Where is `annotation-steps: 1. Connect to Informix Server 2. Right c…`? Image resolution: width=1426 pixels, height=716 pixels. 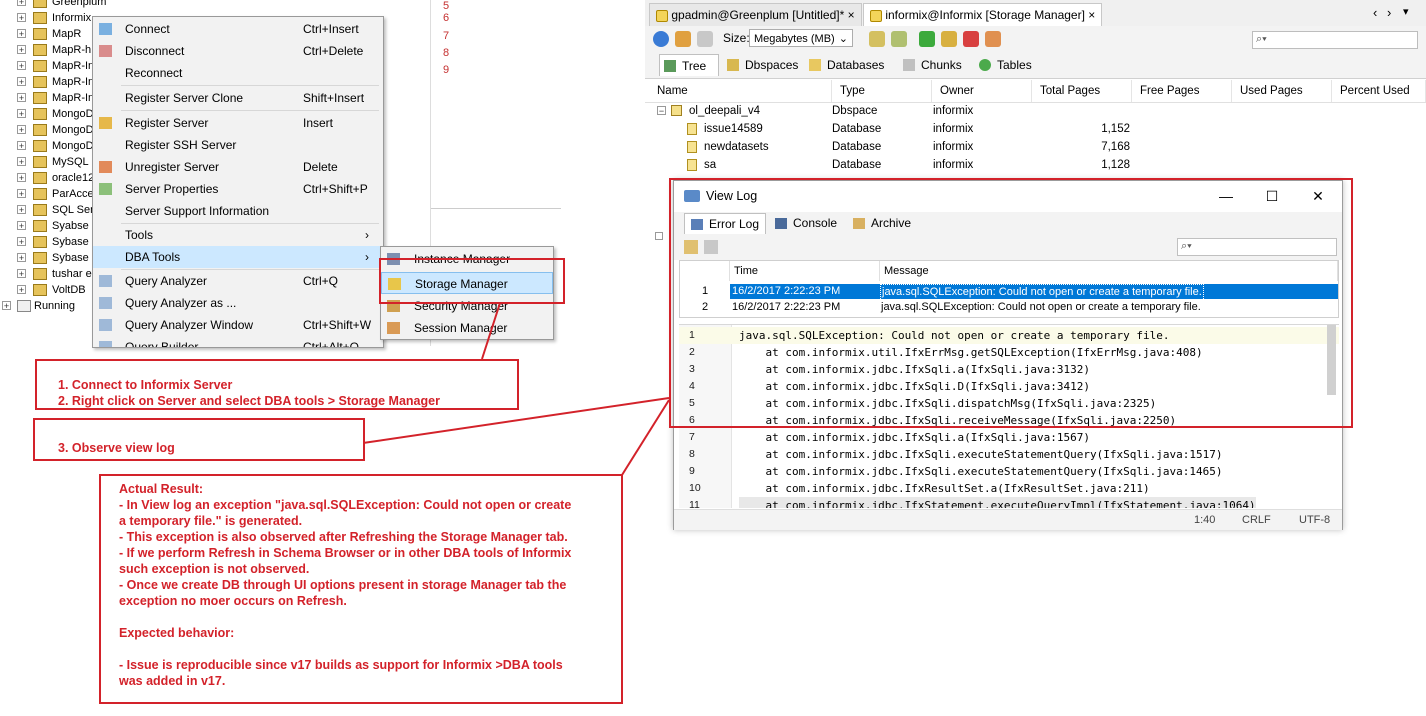 annotation-steps: 1. Connect to Informix Server 2. Right c… is located at coordinates (277, 384).